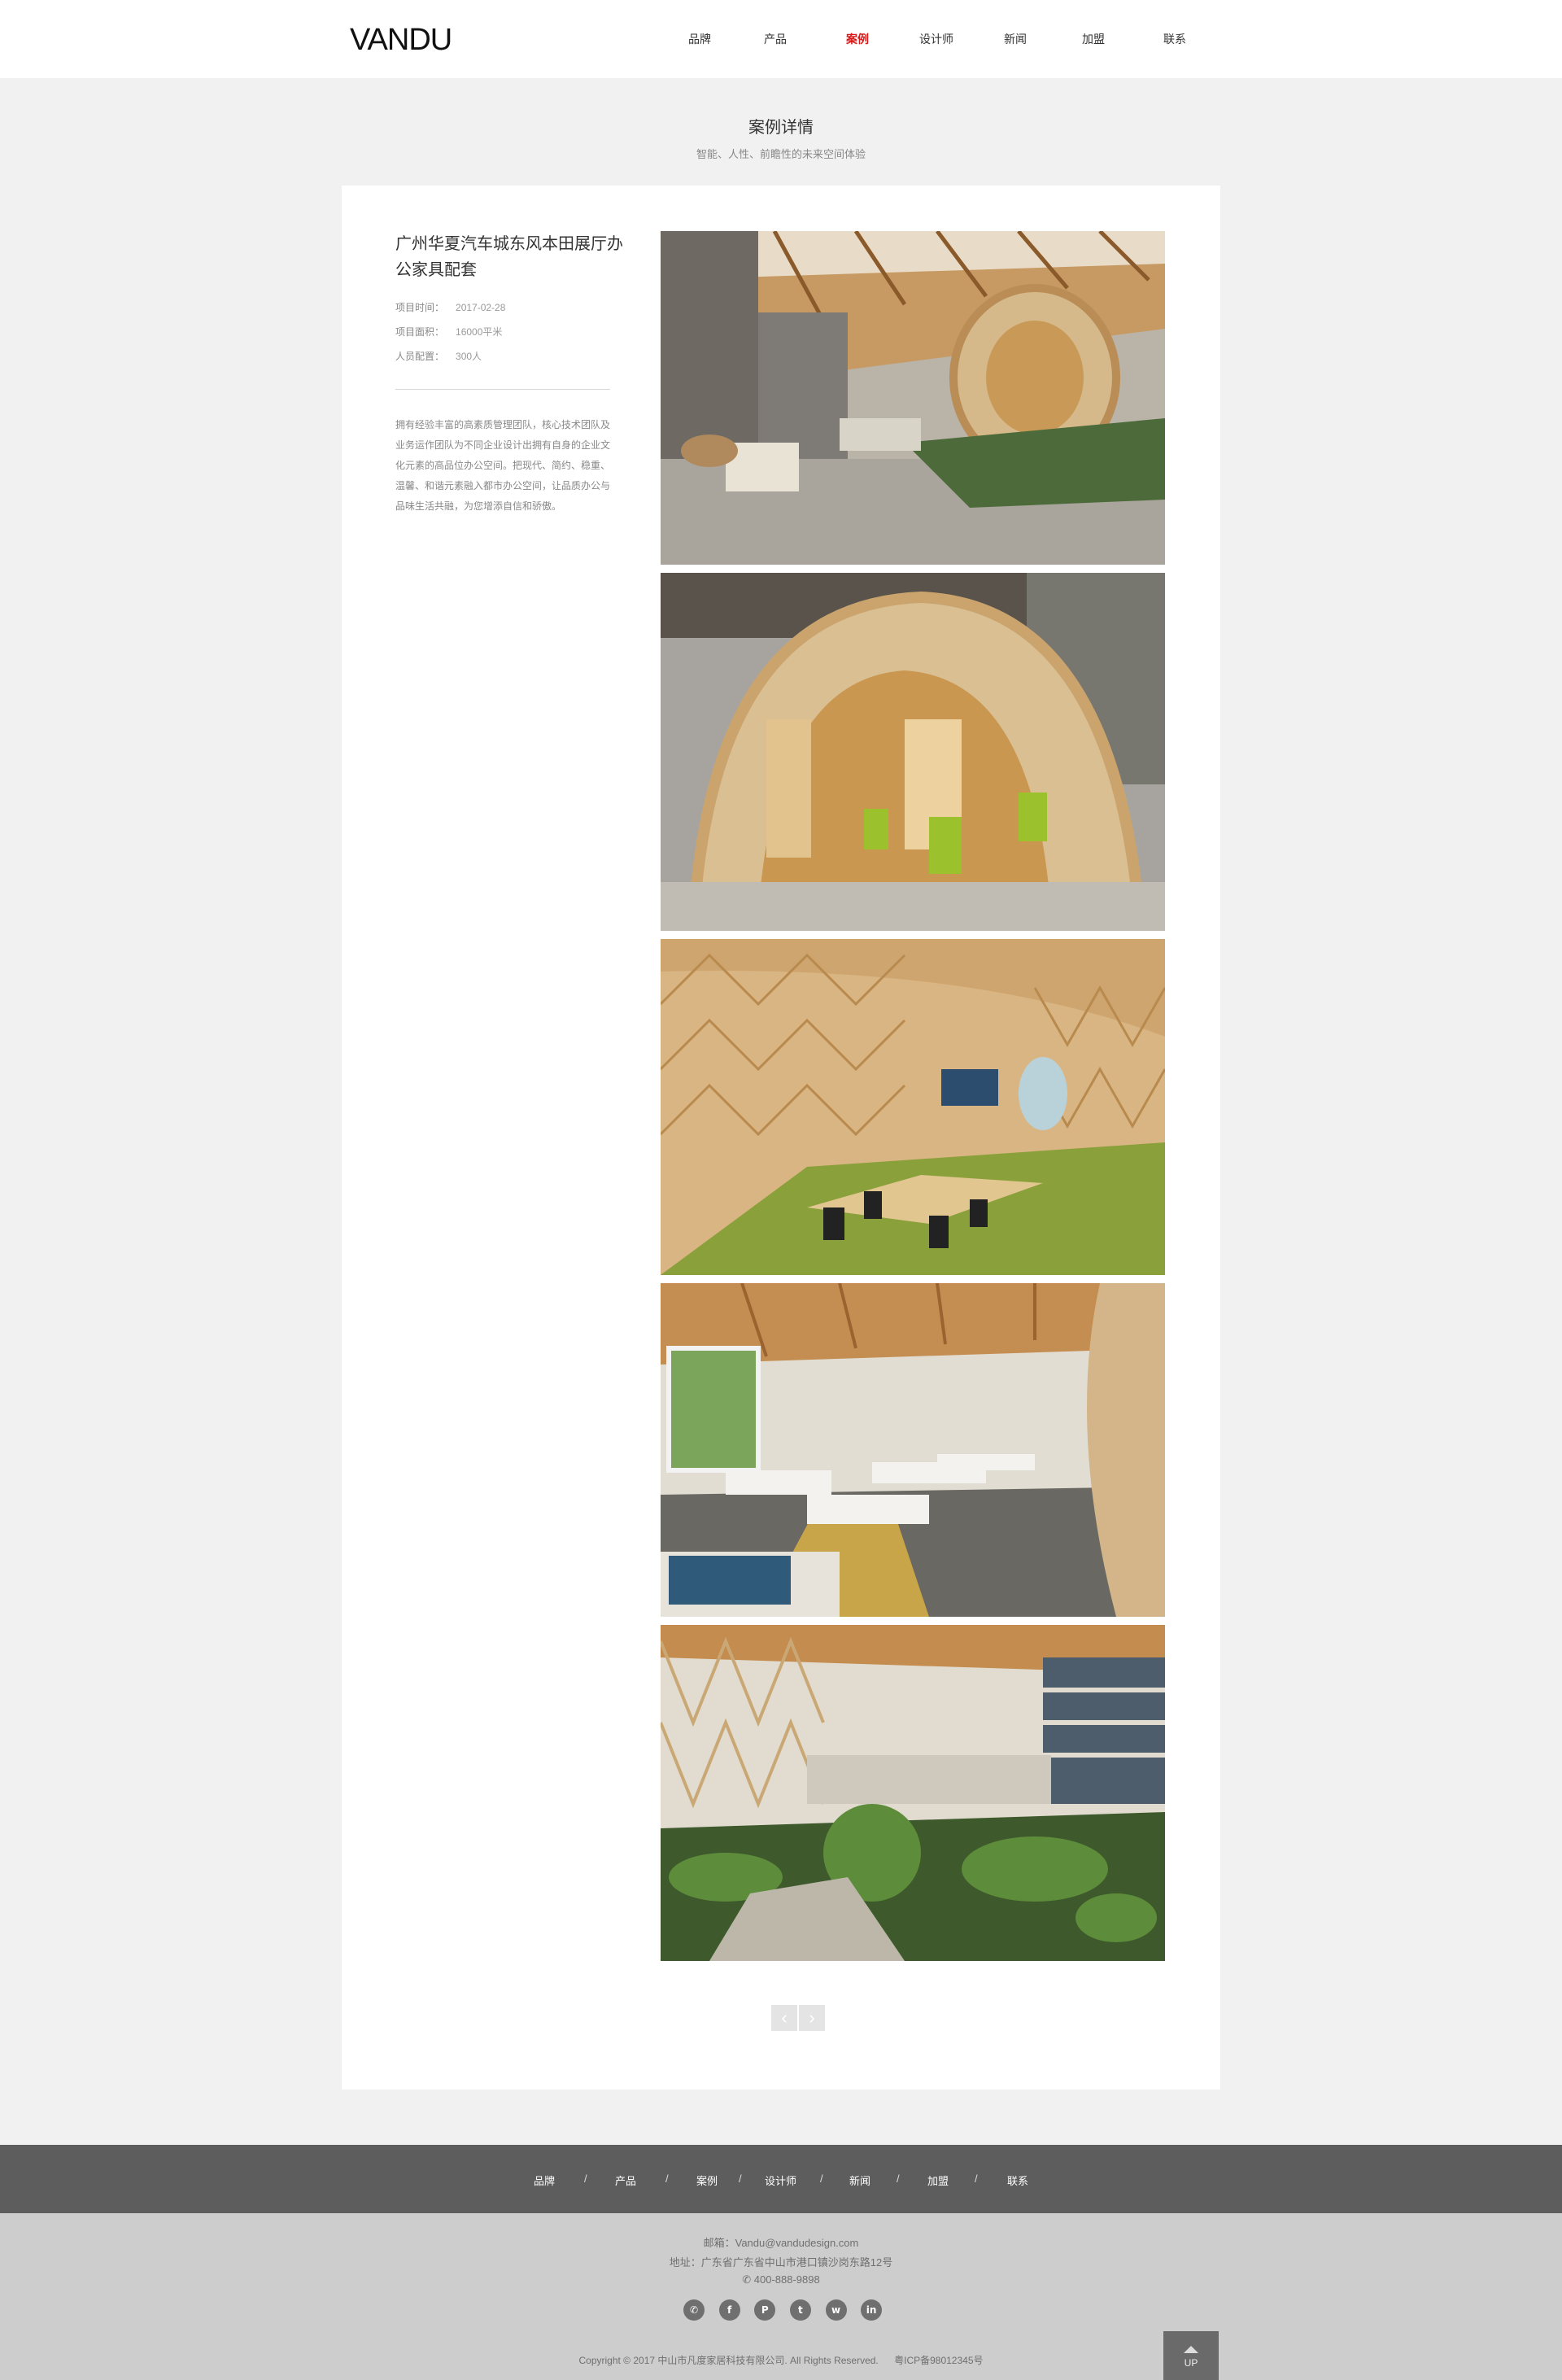  I want to click on next-button: ›, so click(812, 2018).